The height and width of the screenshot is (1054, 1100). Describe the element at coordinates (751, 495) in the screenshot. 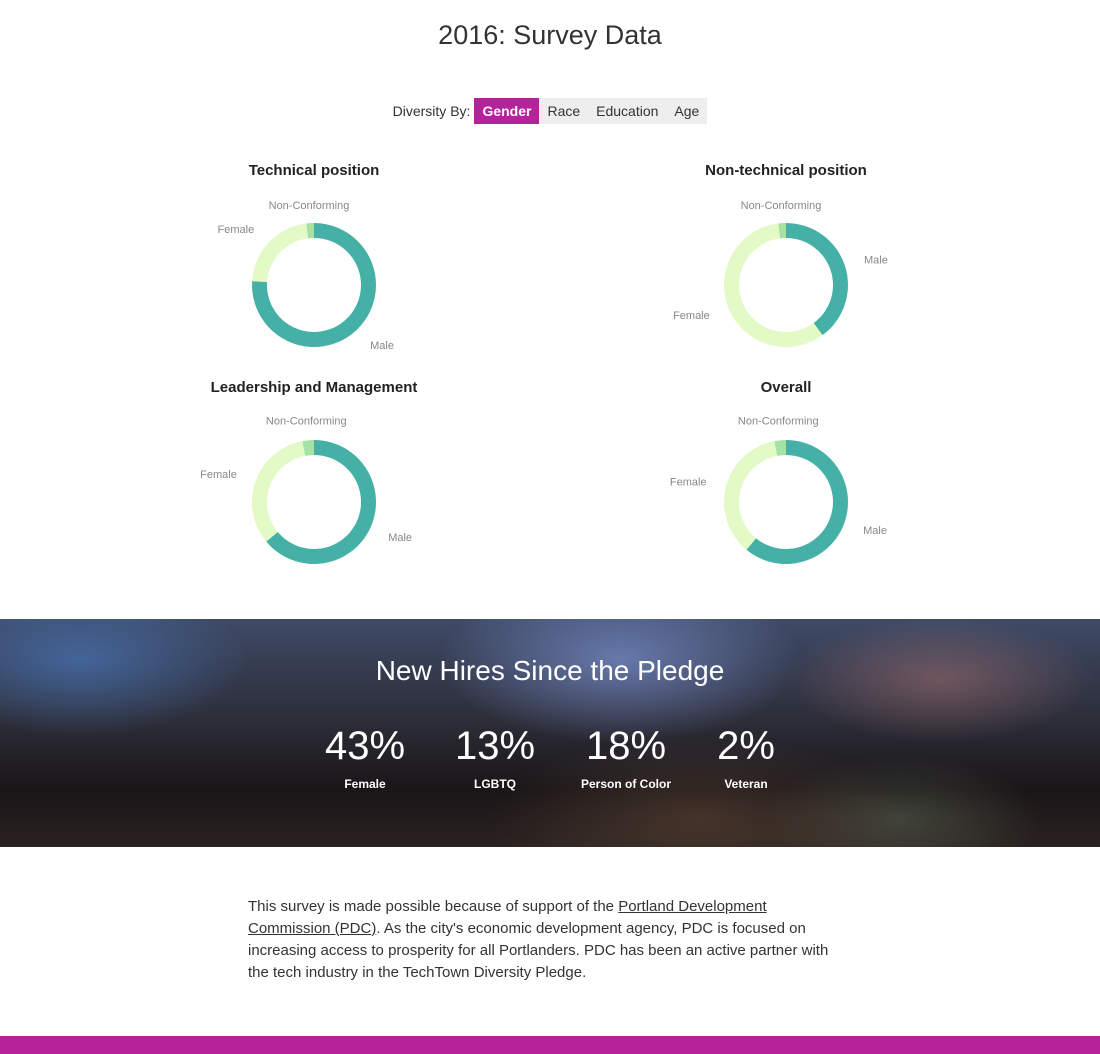

I see `donut-slice-female` at that location.